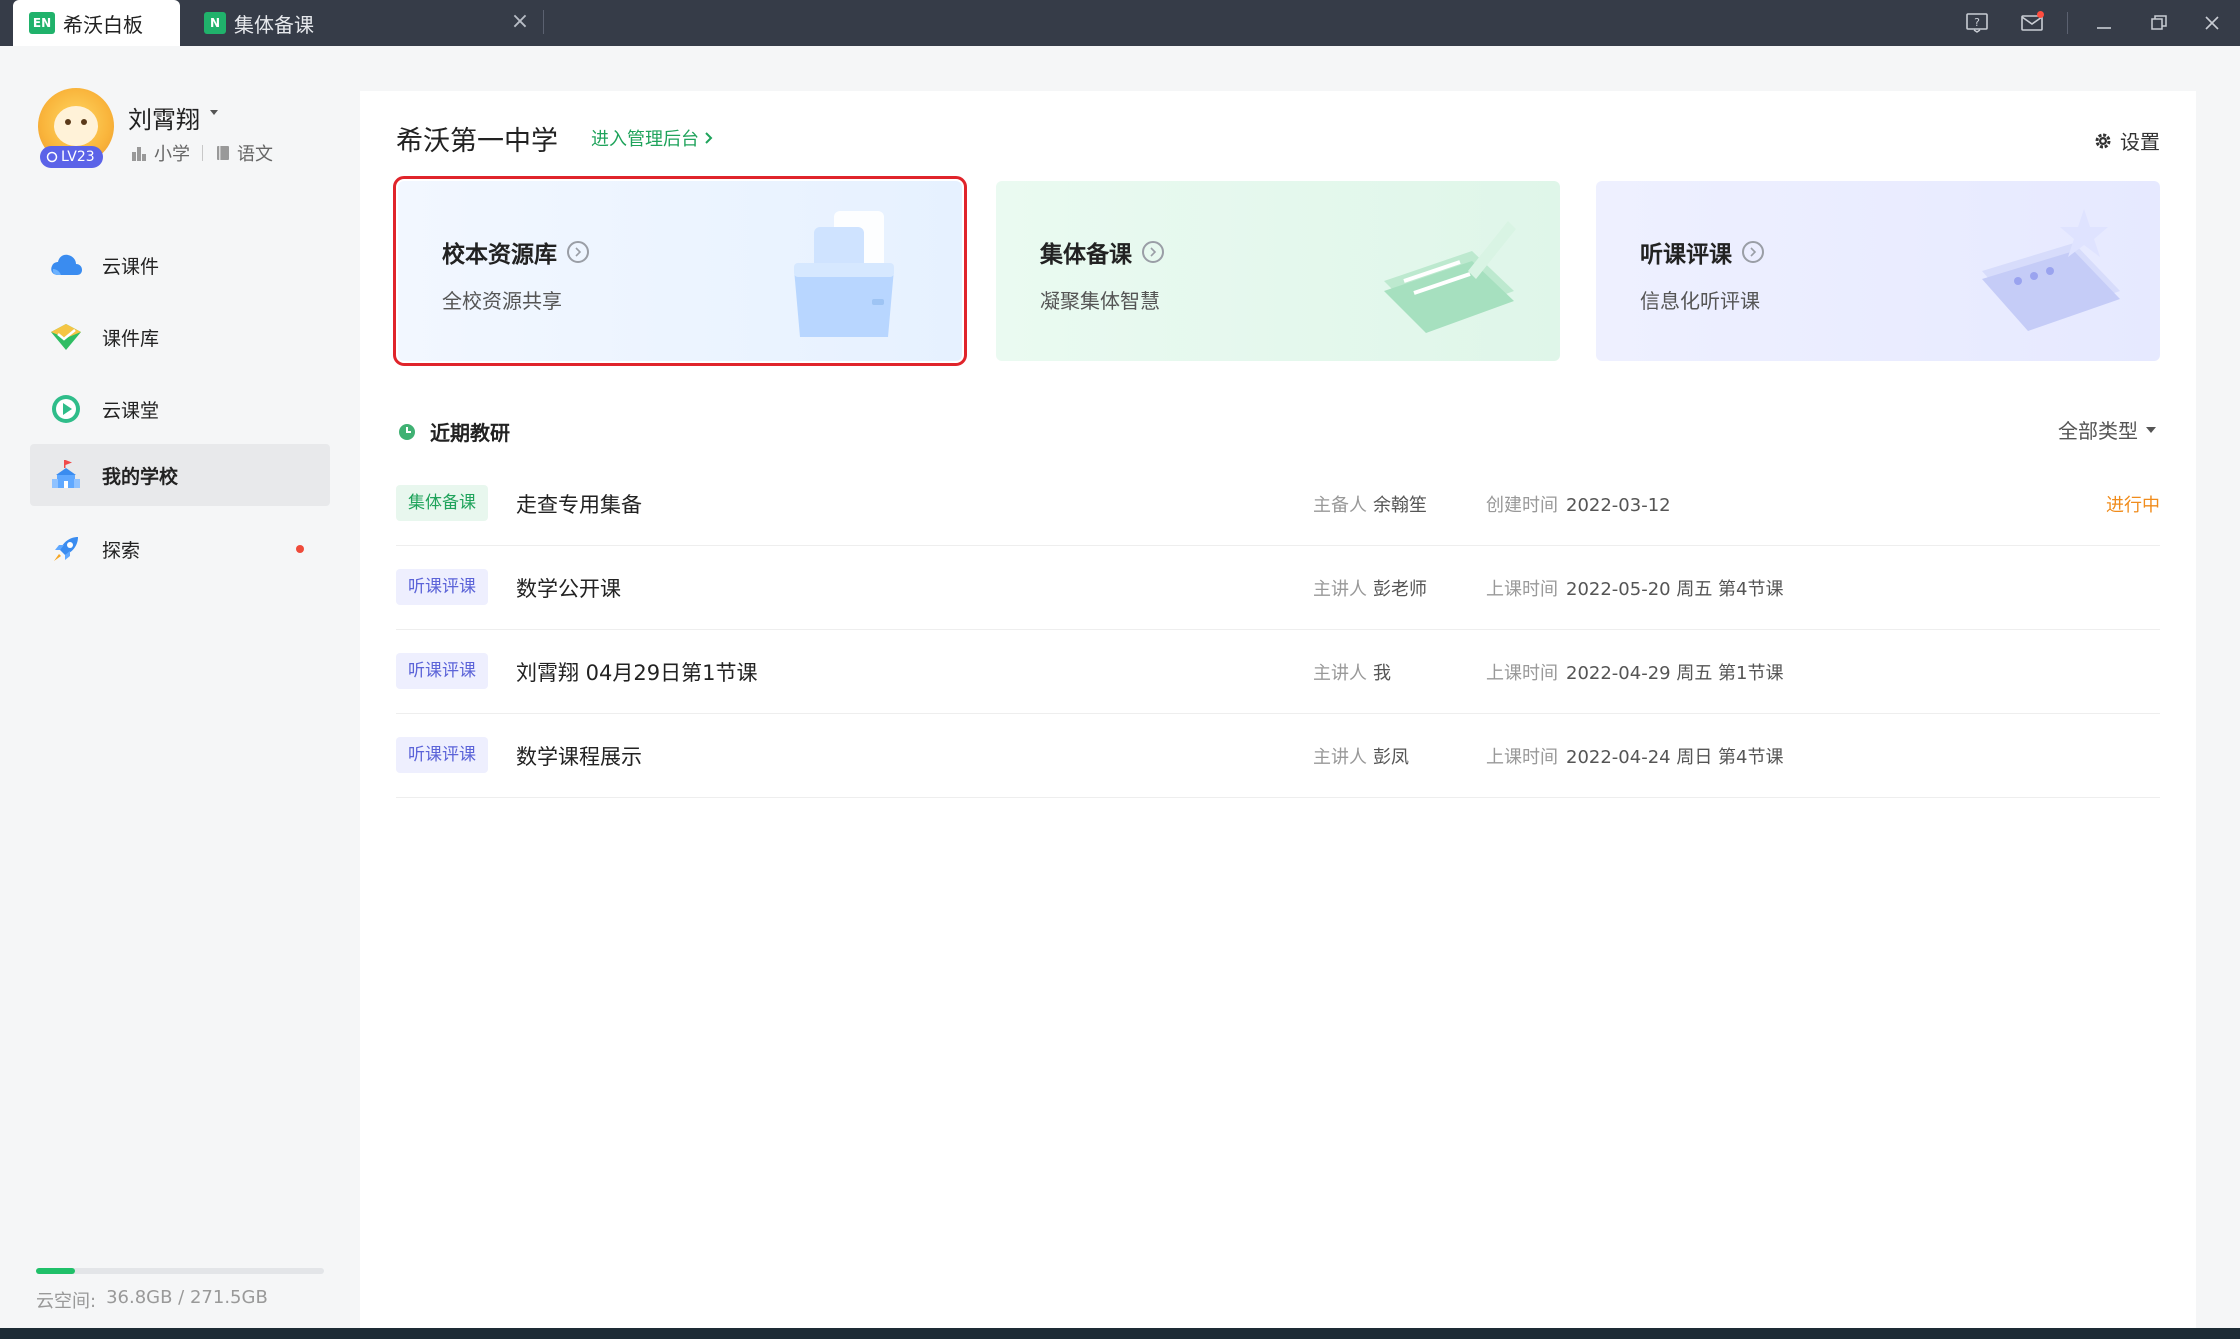 This screenshot has height=1339, width=2240. What do you see at coordinates (139, 154) in the screenshot?
I see `school-stage-icon` at bounding box center [139, 154].